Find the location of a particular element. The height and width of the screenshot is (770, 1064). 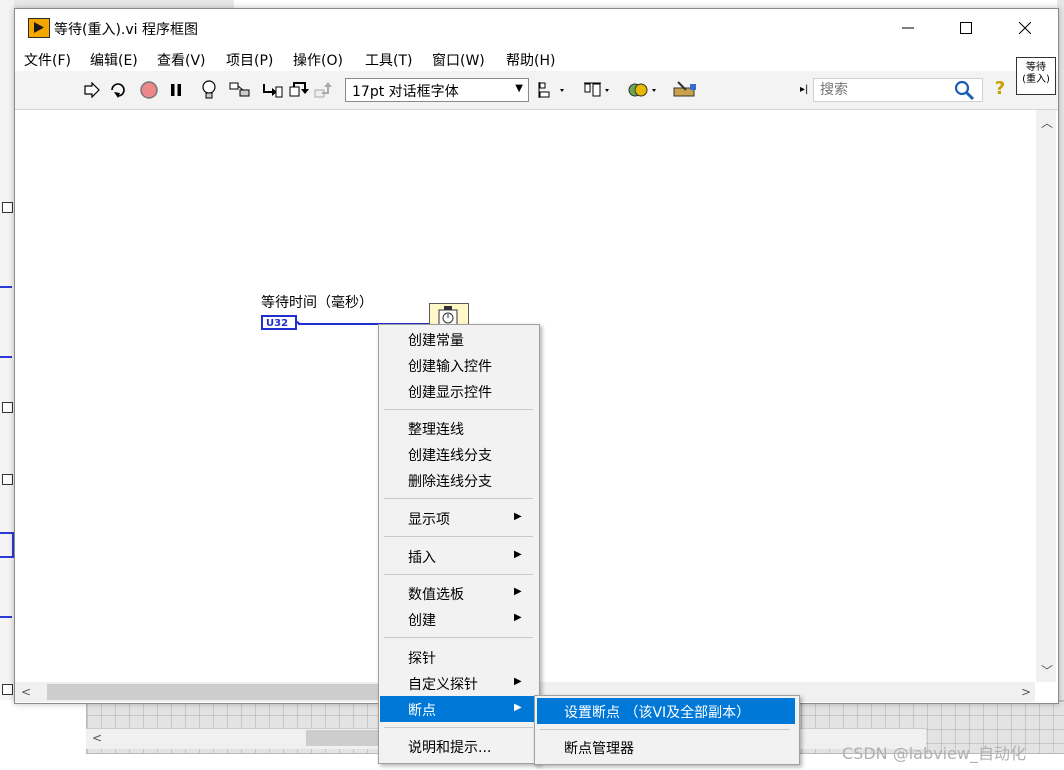

menu-operate: 操作(O) is located at coordinates (318, 60).